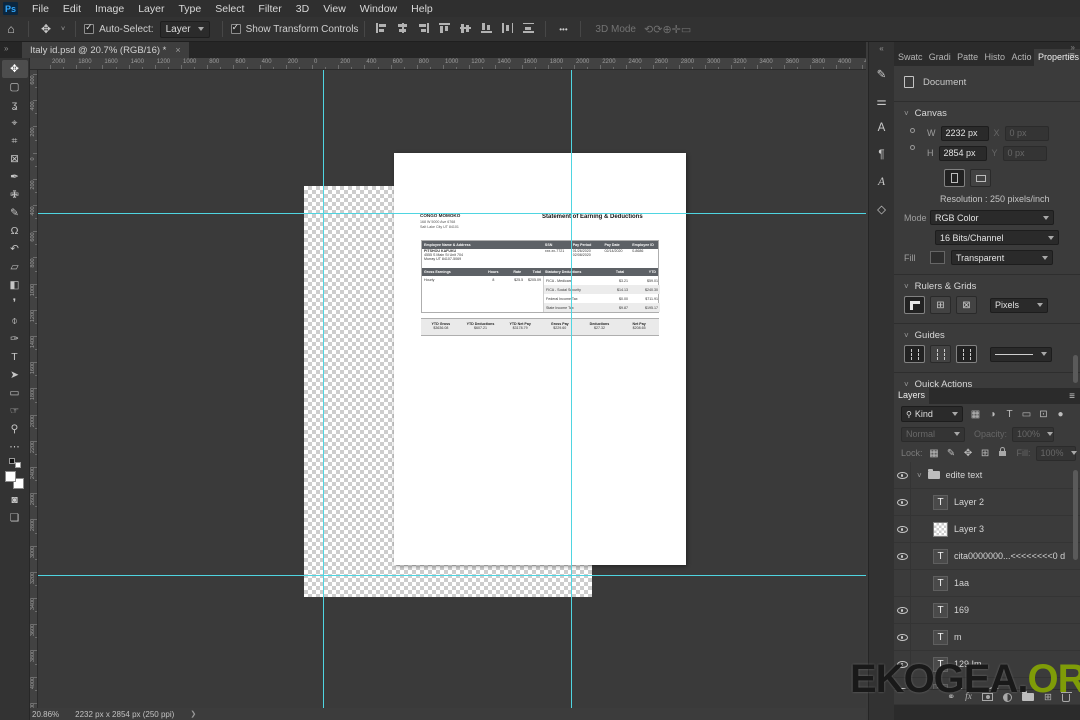  Describe the element at coordinates (987, 637) in the screenshot. I see `layer-row: Tm` at that location.